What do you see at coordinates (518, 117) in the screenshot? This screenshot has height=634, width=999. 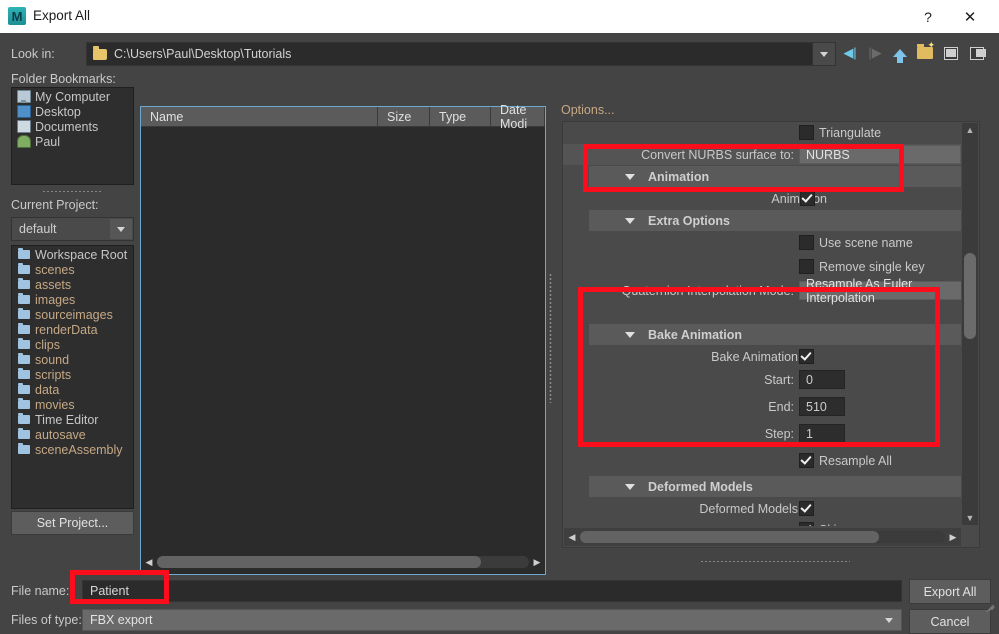 I see `column-header-date-modified: Date Modi` at bounding box center [518, 117].